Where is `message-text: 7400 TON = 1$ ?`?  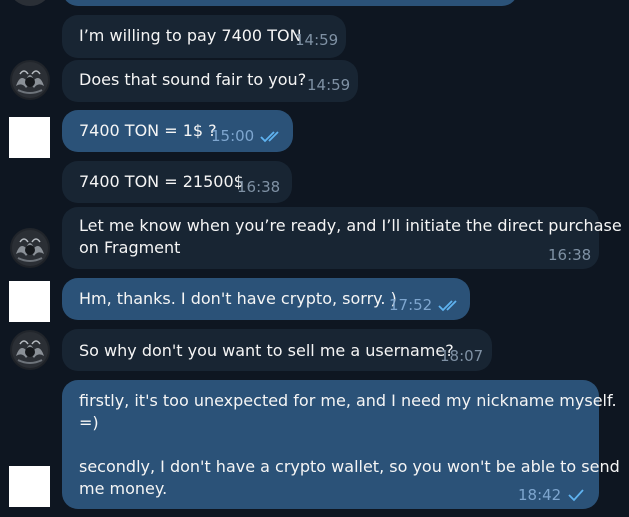 message-text: 7400 TON = 1$ ? is located at coordinates (148, 130).